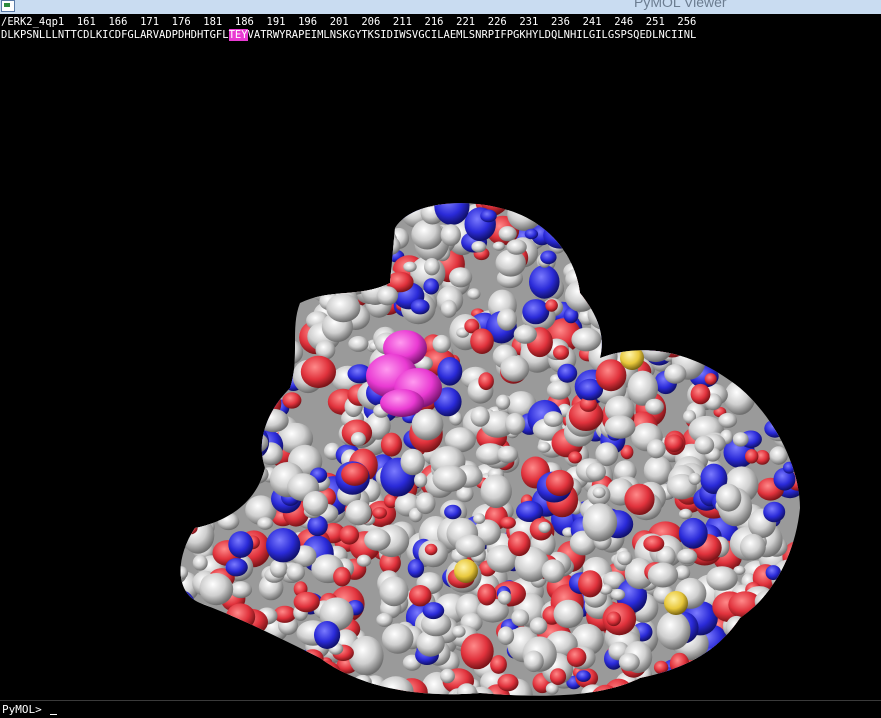 The height and width of the screenshot is (718, 881). Describe the element at coordinates (8, 6) in the screenshot. I see `pymol-app-icon` at that location.